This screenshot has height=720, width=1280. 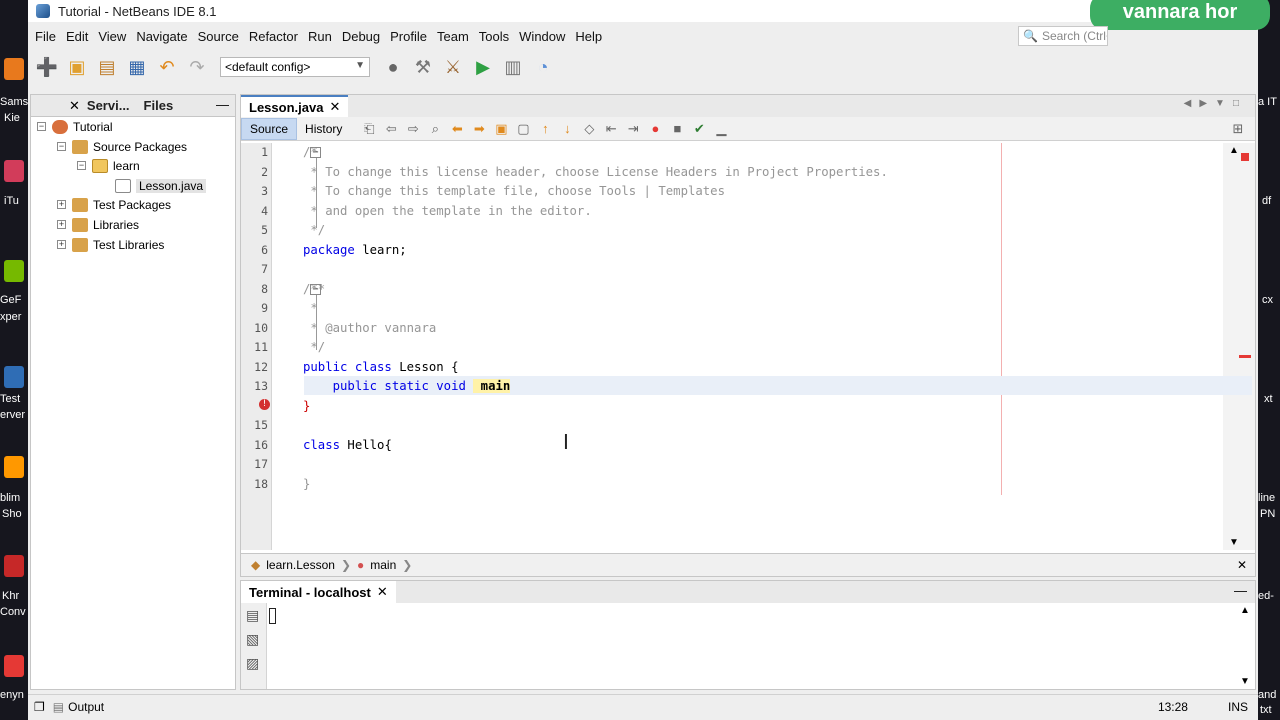 I want to click on toggle-highlight-icon: ▣, so click(x=501, y=129).